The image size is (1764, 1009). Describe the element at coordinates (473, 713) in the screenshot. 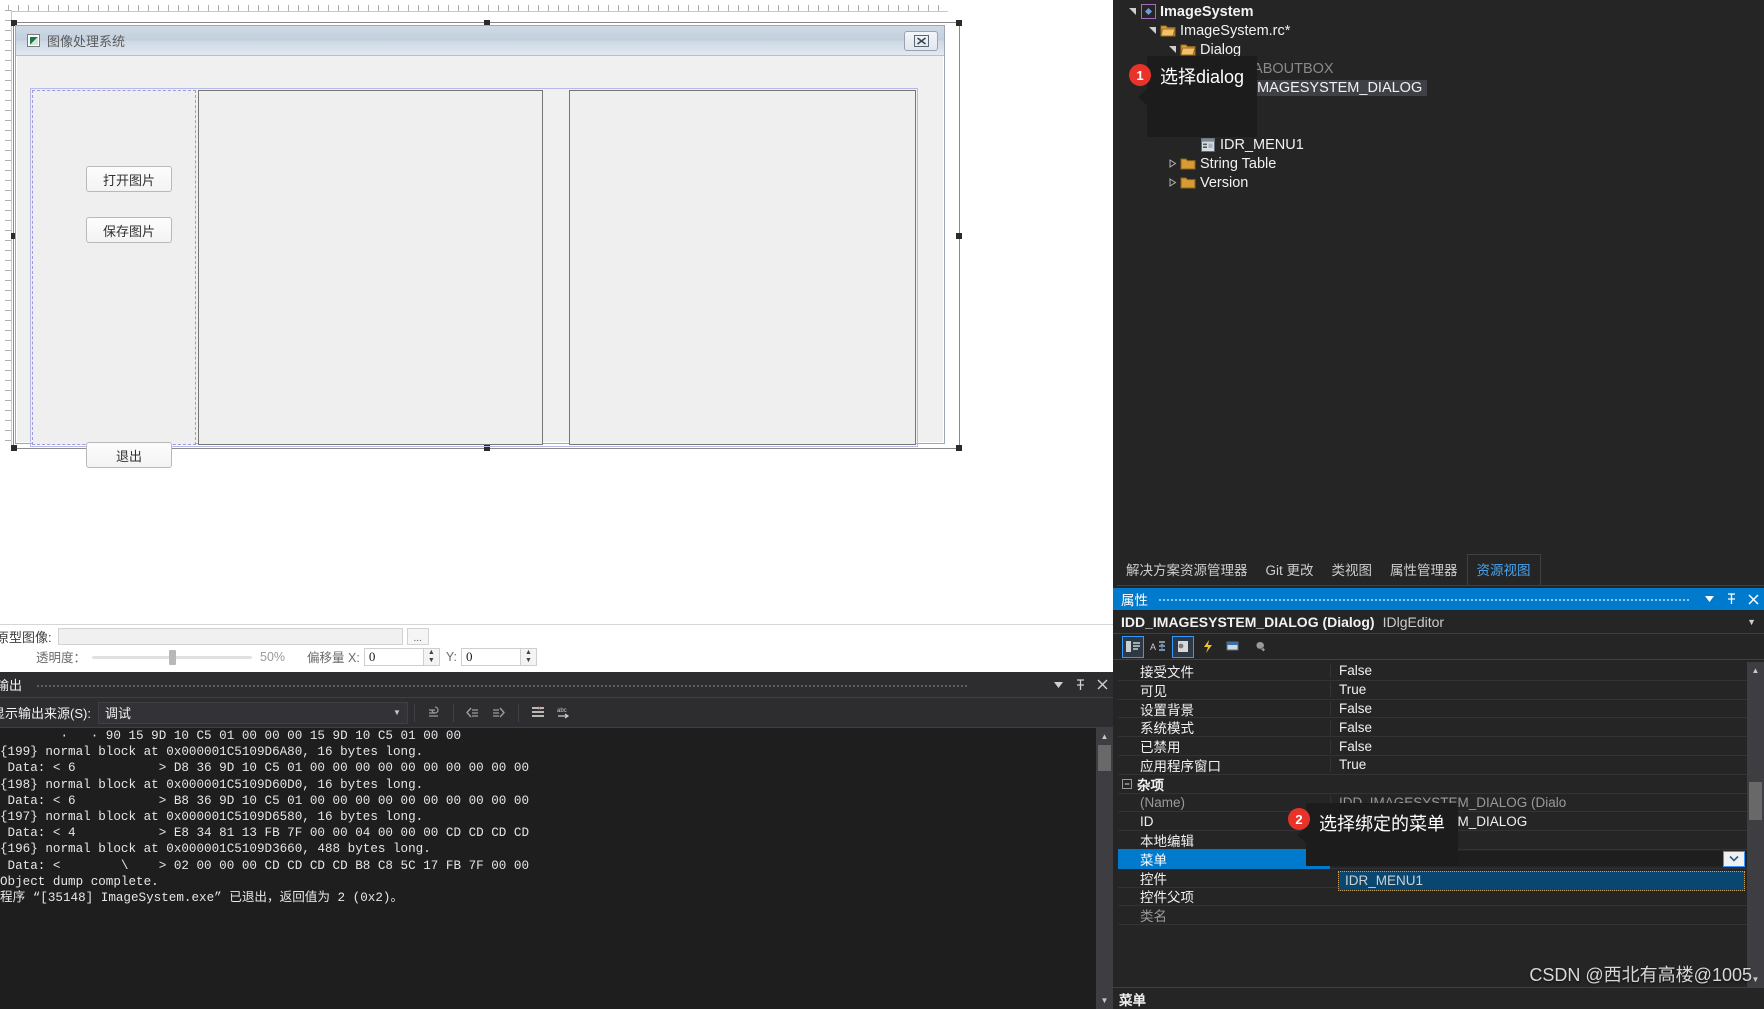

I see `go-to-previous-icon` at that location.